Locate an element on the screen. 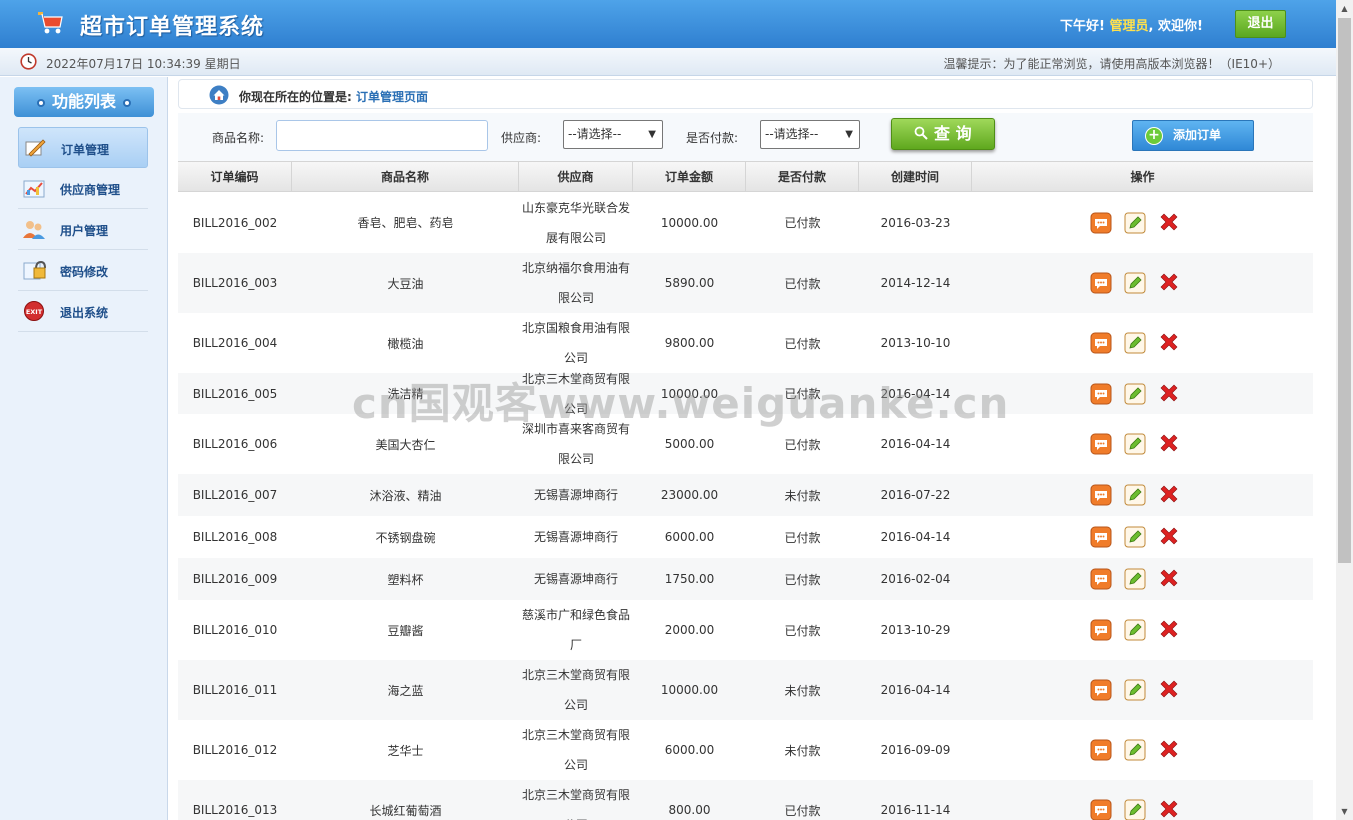 The height and width of the screenshot is (820, 1353). greeting: 下午好! 管理员, 欢迎你! is located at coordinates (1131, 24).